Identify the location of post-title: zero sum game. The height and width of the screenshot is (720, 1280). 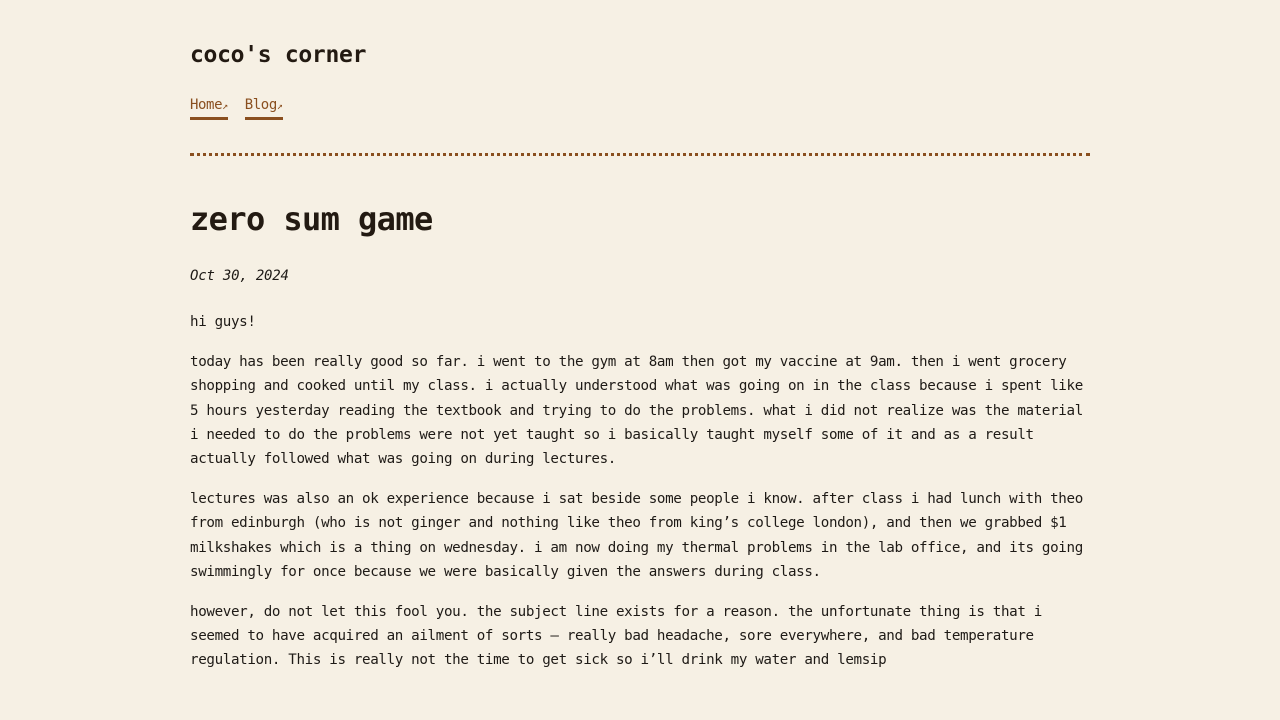
(311, 219).